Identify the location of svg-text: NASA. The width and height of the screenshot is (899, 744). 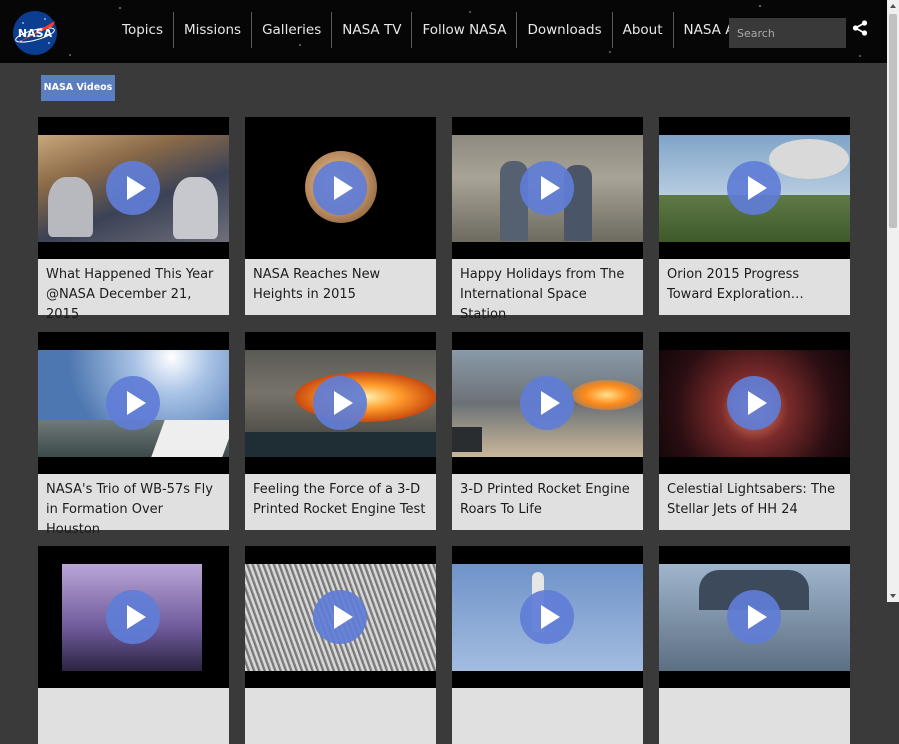
(35, 33).